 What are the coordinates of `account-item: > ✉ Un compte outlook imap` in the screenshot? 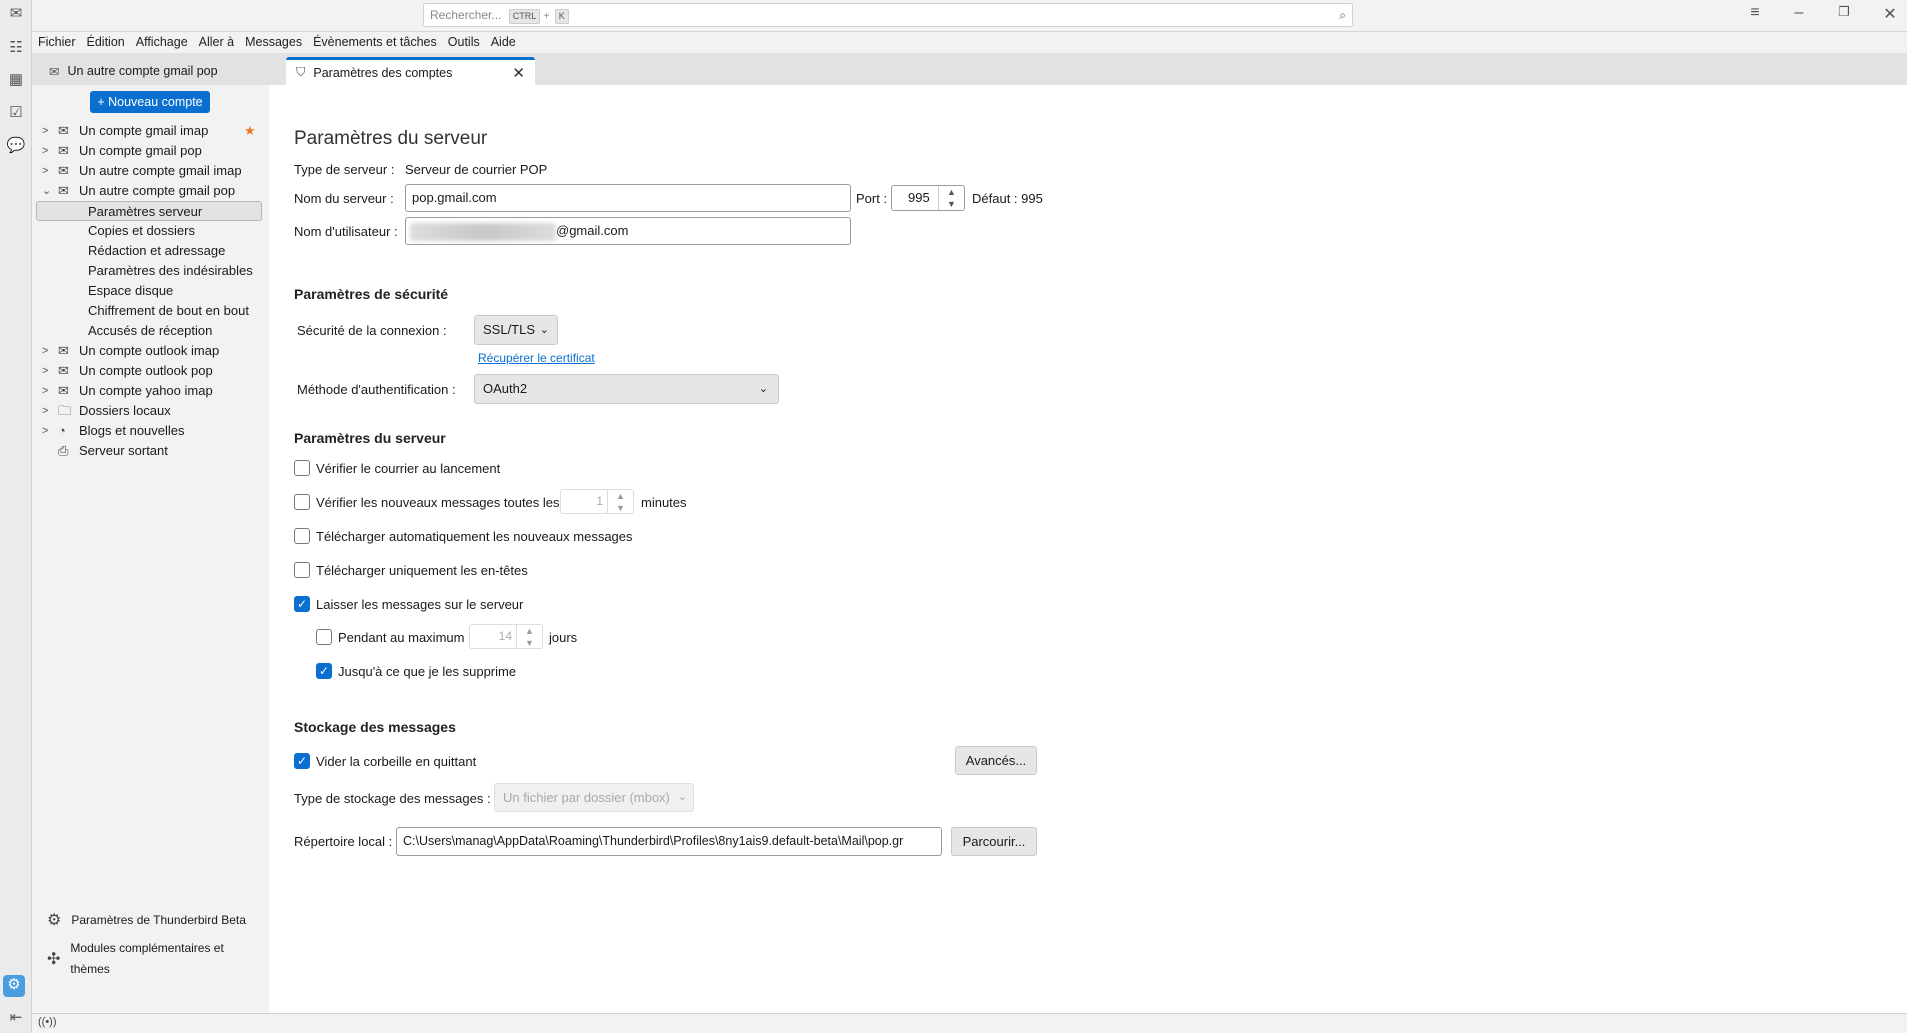 It's located at (150, 351).